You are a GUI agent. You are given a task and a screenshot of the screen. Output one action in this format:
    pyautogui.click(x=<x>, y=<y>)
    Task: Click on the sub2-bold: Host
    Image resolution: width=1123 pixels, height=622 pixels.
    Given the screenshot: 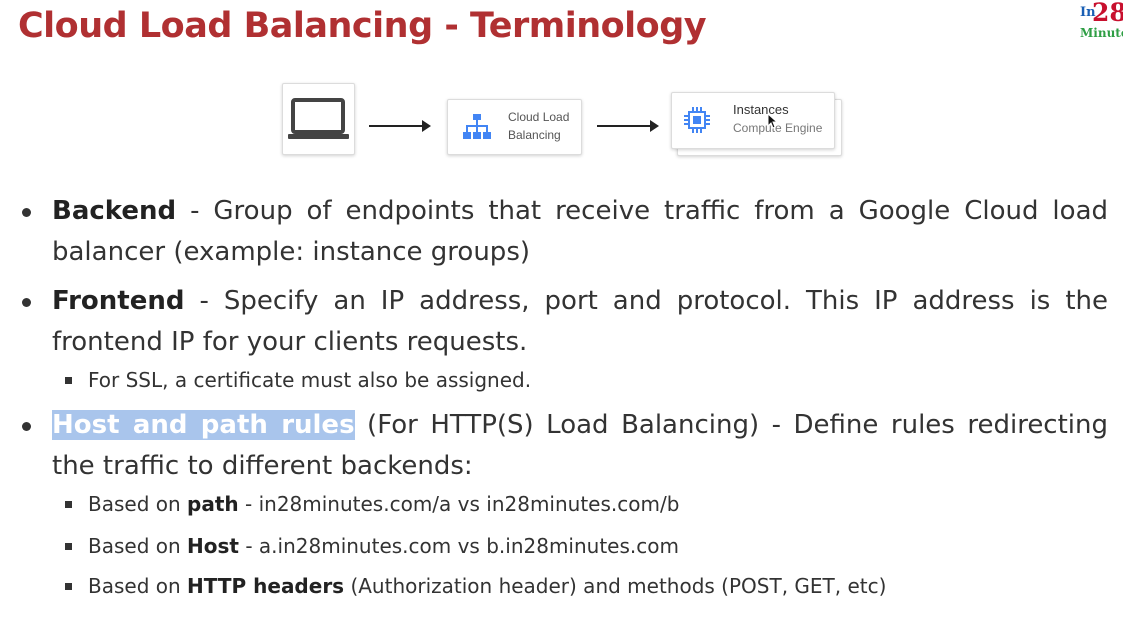 What is the action you would take?
    pyautogui.click(x=213, y=546)
    